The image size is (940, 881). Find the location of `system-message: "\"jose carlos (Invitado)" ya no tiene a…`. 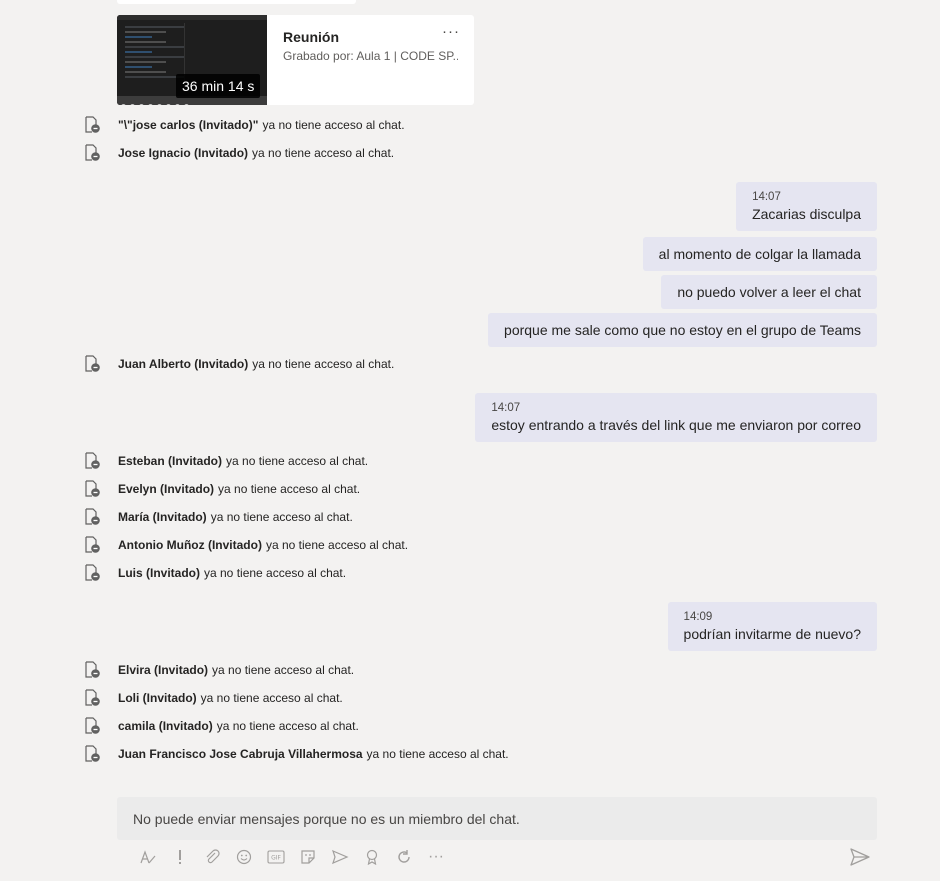

system-message: "\"jose carlos (Invitado)" ya no tiene a… is located at coordinates (244, 125).